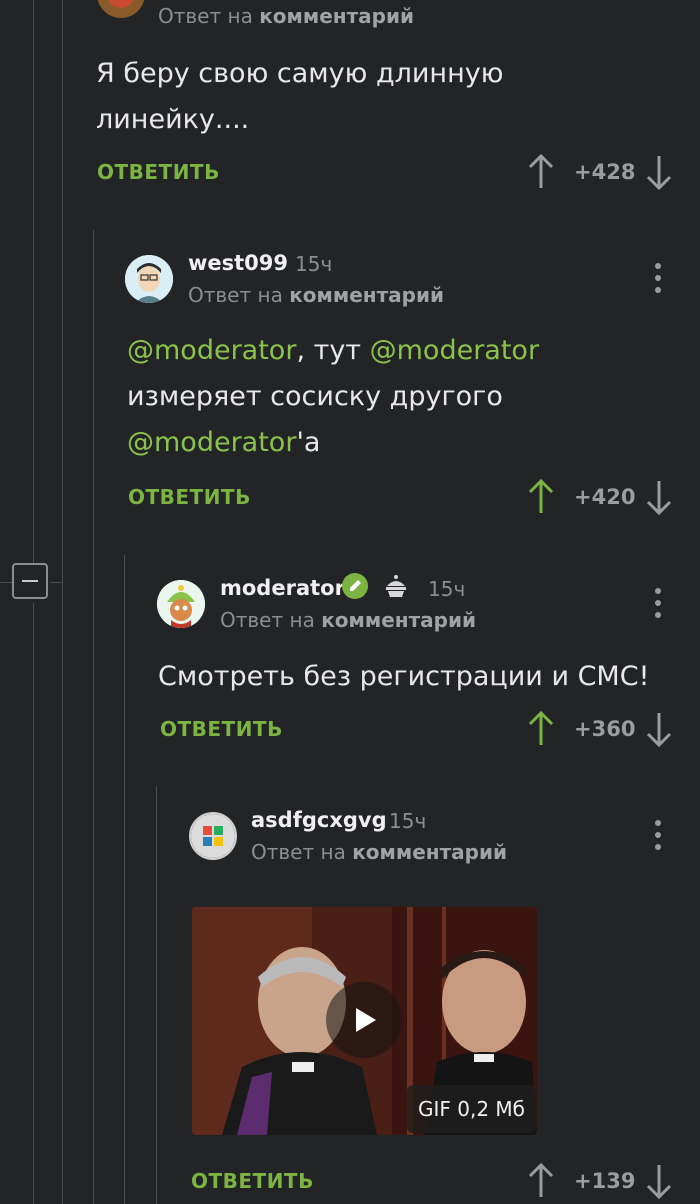 The image size is (700, 1204). I want to click on minus-square-icon, so click(30, 581).